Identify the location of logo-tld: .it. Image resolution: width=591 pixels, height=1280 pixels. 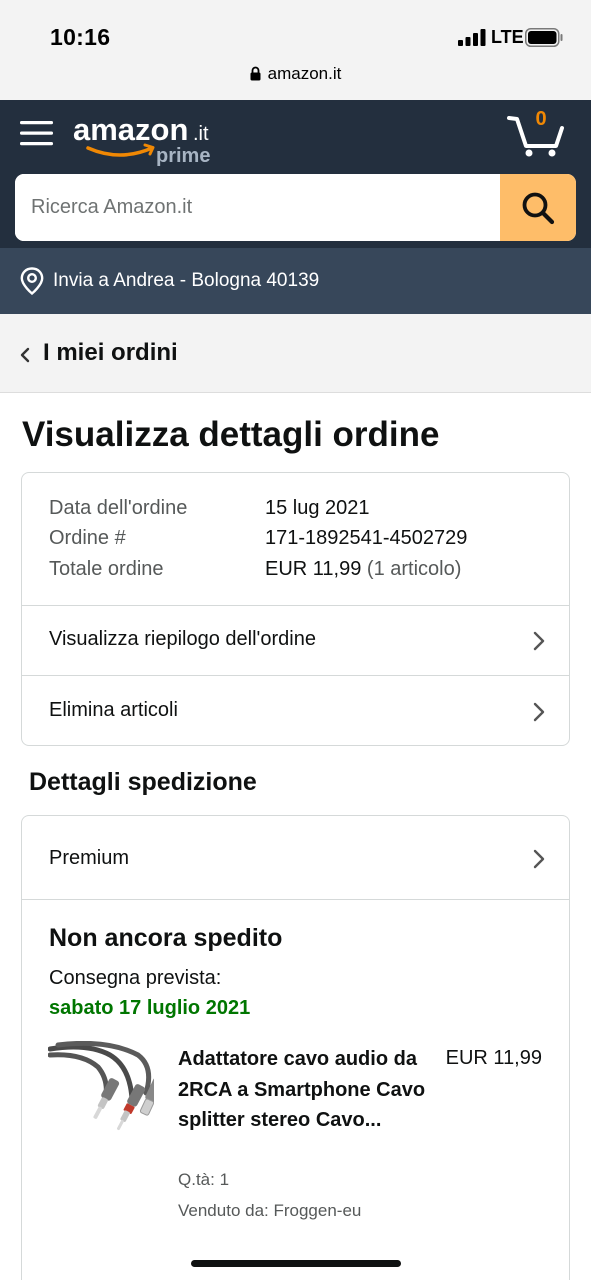
(201, 134).